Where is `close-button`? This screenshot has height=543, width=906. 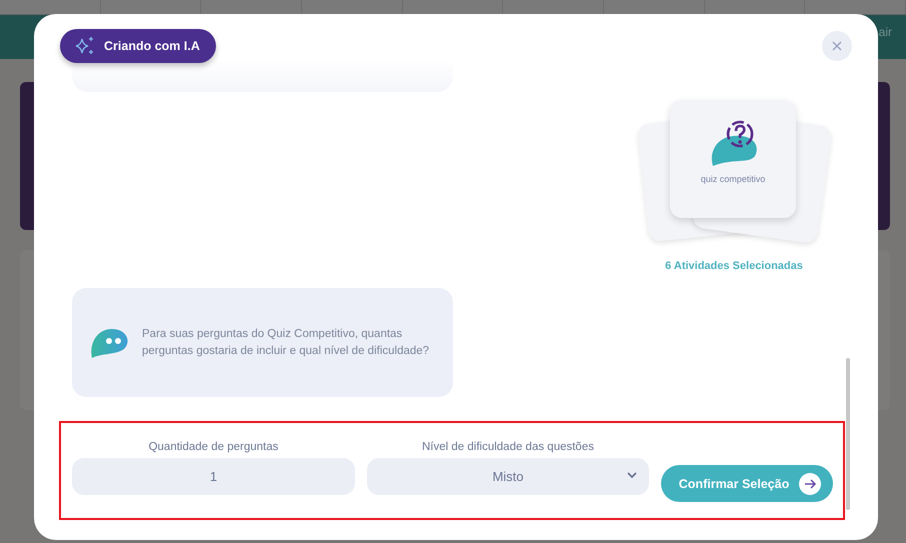 close-button is located at coordinates (837, 46).